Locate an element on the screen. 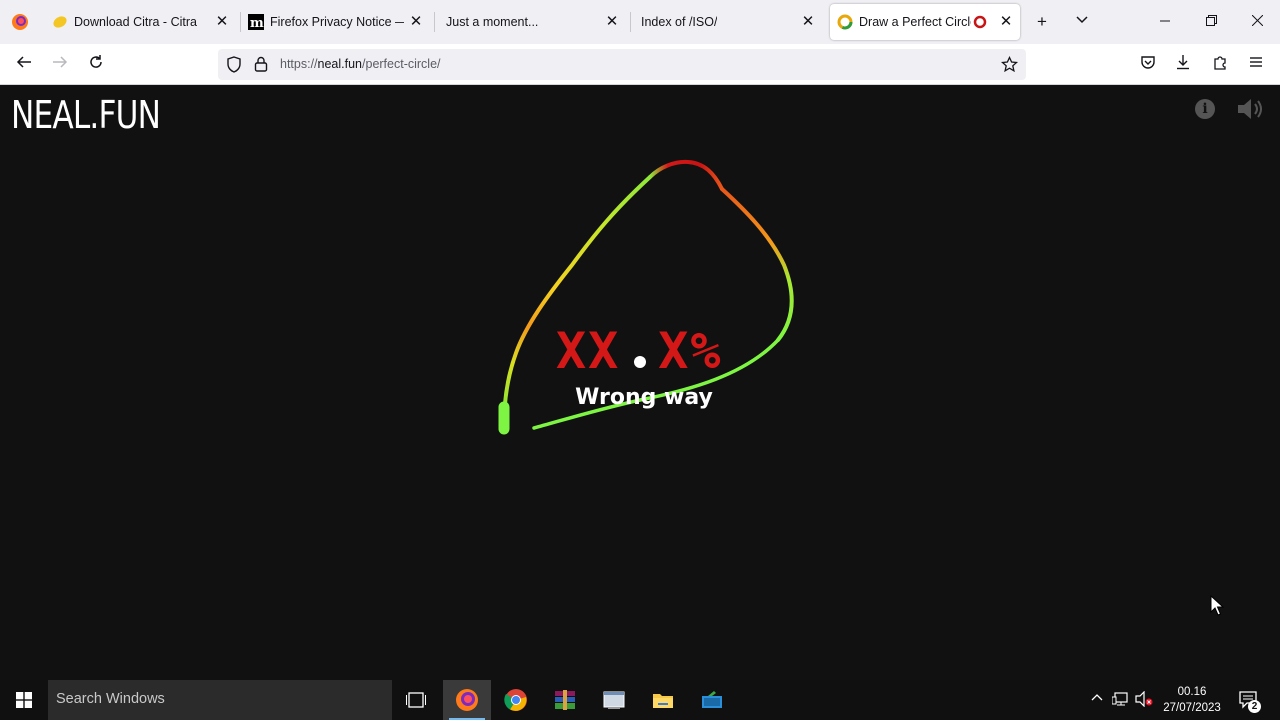 This screenshot has height=720, width=1280. puzzle-piece-icon is located at coordinates (1220, 63).